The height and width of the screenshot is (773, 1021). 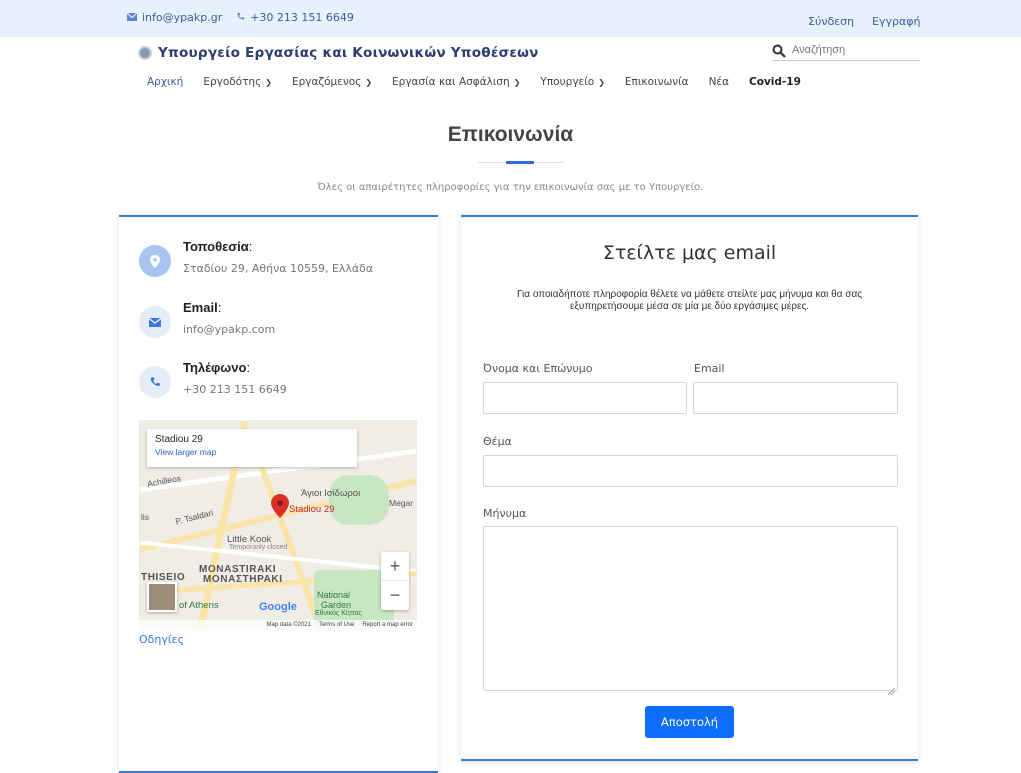 What do you see at coordinates (229, 329) in the screenshot?
I see `email-value: info@ypakp.com` at bounding box center [229, 329].